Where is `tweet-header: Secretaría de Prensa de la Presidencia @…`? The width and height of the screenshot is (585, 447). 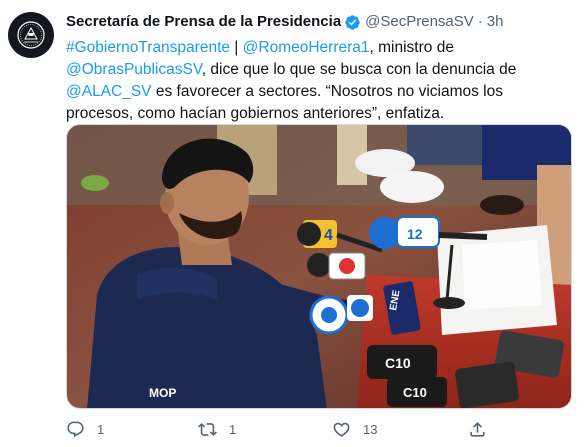
tweet-header: Secretaría de Prensa de la Presidencia @… is located at coordinates (317, 22).